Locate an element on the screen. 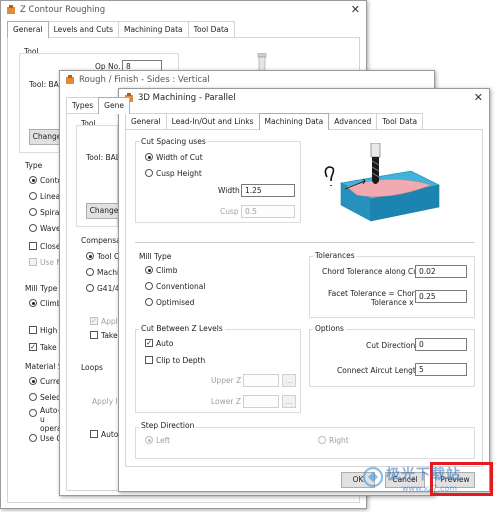 This screenshot has height=512, width=496. take-label: Take is located at coordinates (109, 335).